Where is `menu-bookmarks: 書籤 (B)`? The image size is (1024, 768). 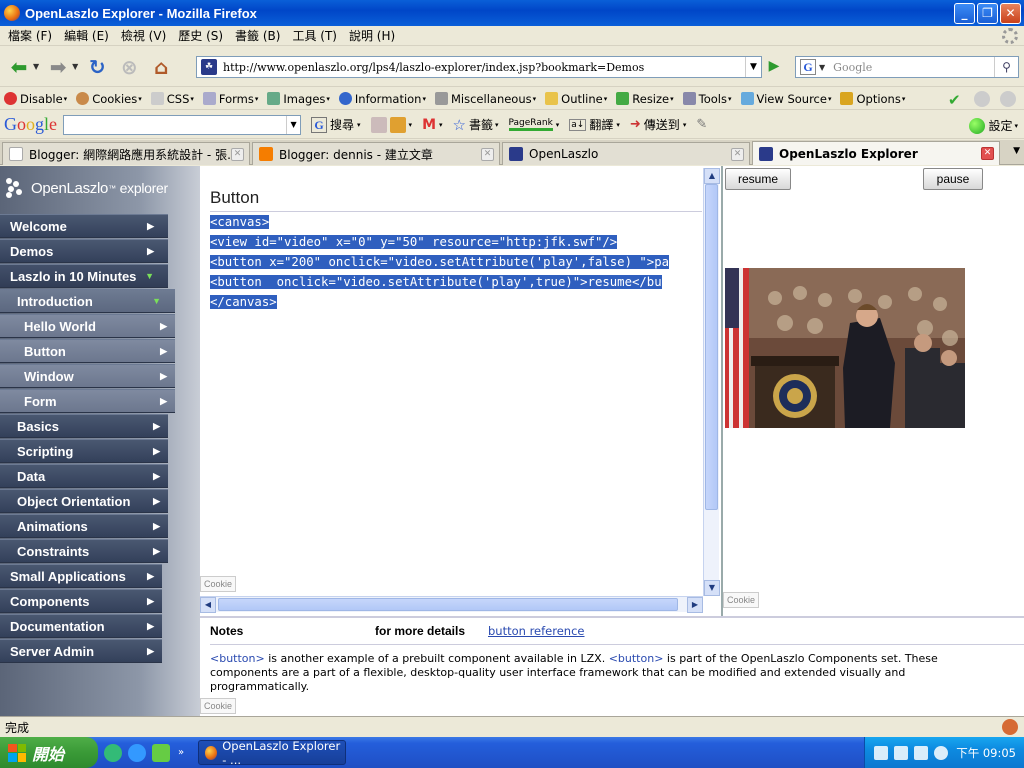 menu-bookmarks: 書籤 (B) is located at coordinates (259, 35).